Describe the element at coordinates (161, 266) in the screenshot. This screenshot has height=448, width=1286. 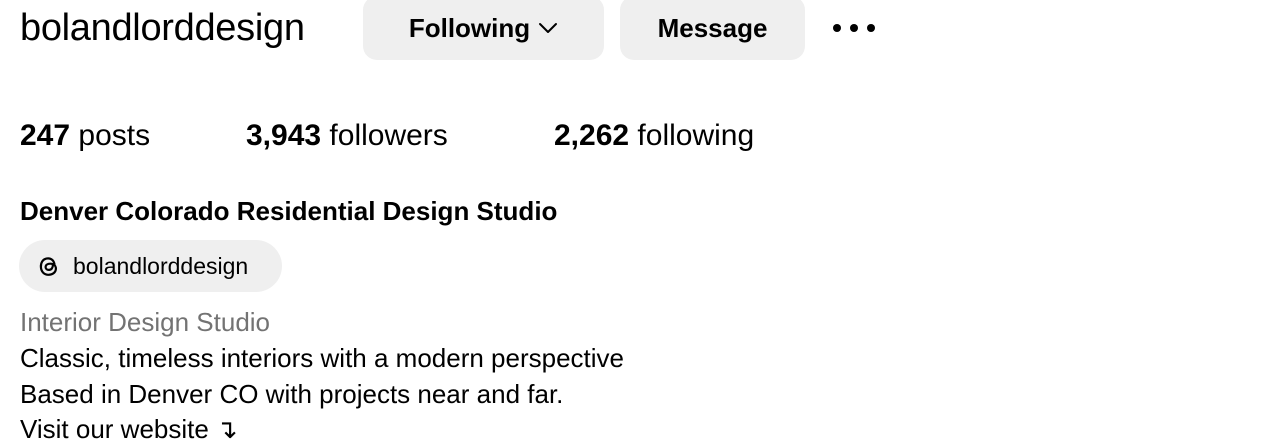
I see `threads-handle: bolandlorddesign` at that location.